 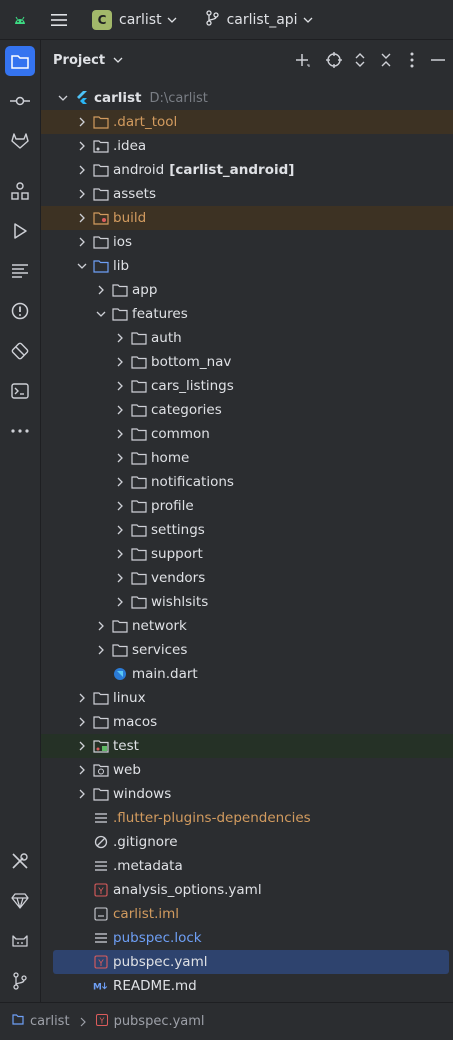 What do you see at coordinates (20, 141) in the screenshot?
I see `gitlab-tool-button` at bounding box center [20, 141].